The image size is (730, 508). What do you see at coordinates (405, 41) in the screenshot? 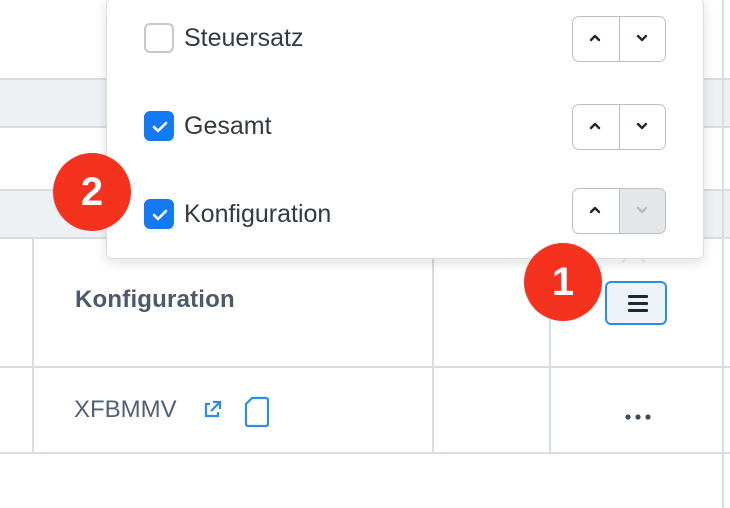
I see `column-option-steuersatz: Steuersatz` at bounding box center [405, 41].